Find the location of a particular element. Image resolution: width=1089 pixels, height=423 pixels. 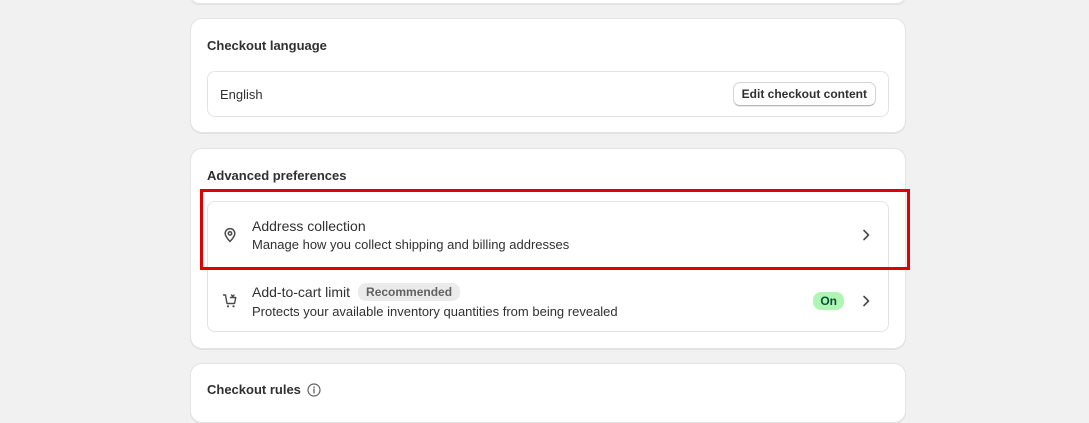

checkout-language-box: English Edit checkout content is located at coordinates (548, 94).